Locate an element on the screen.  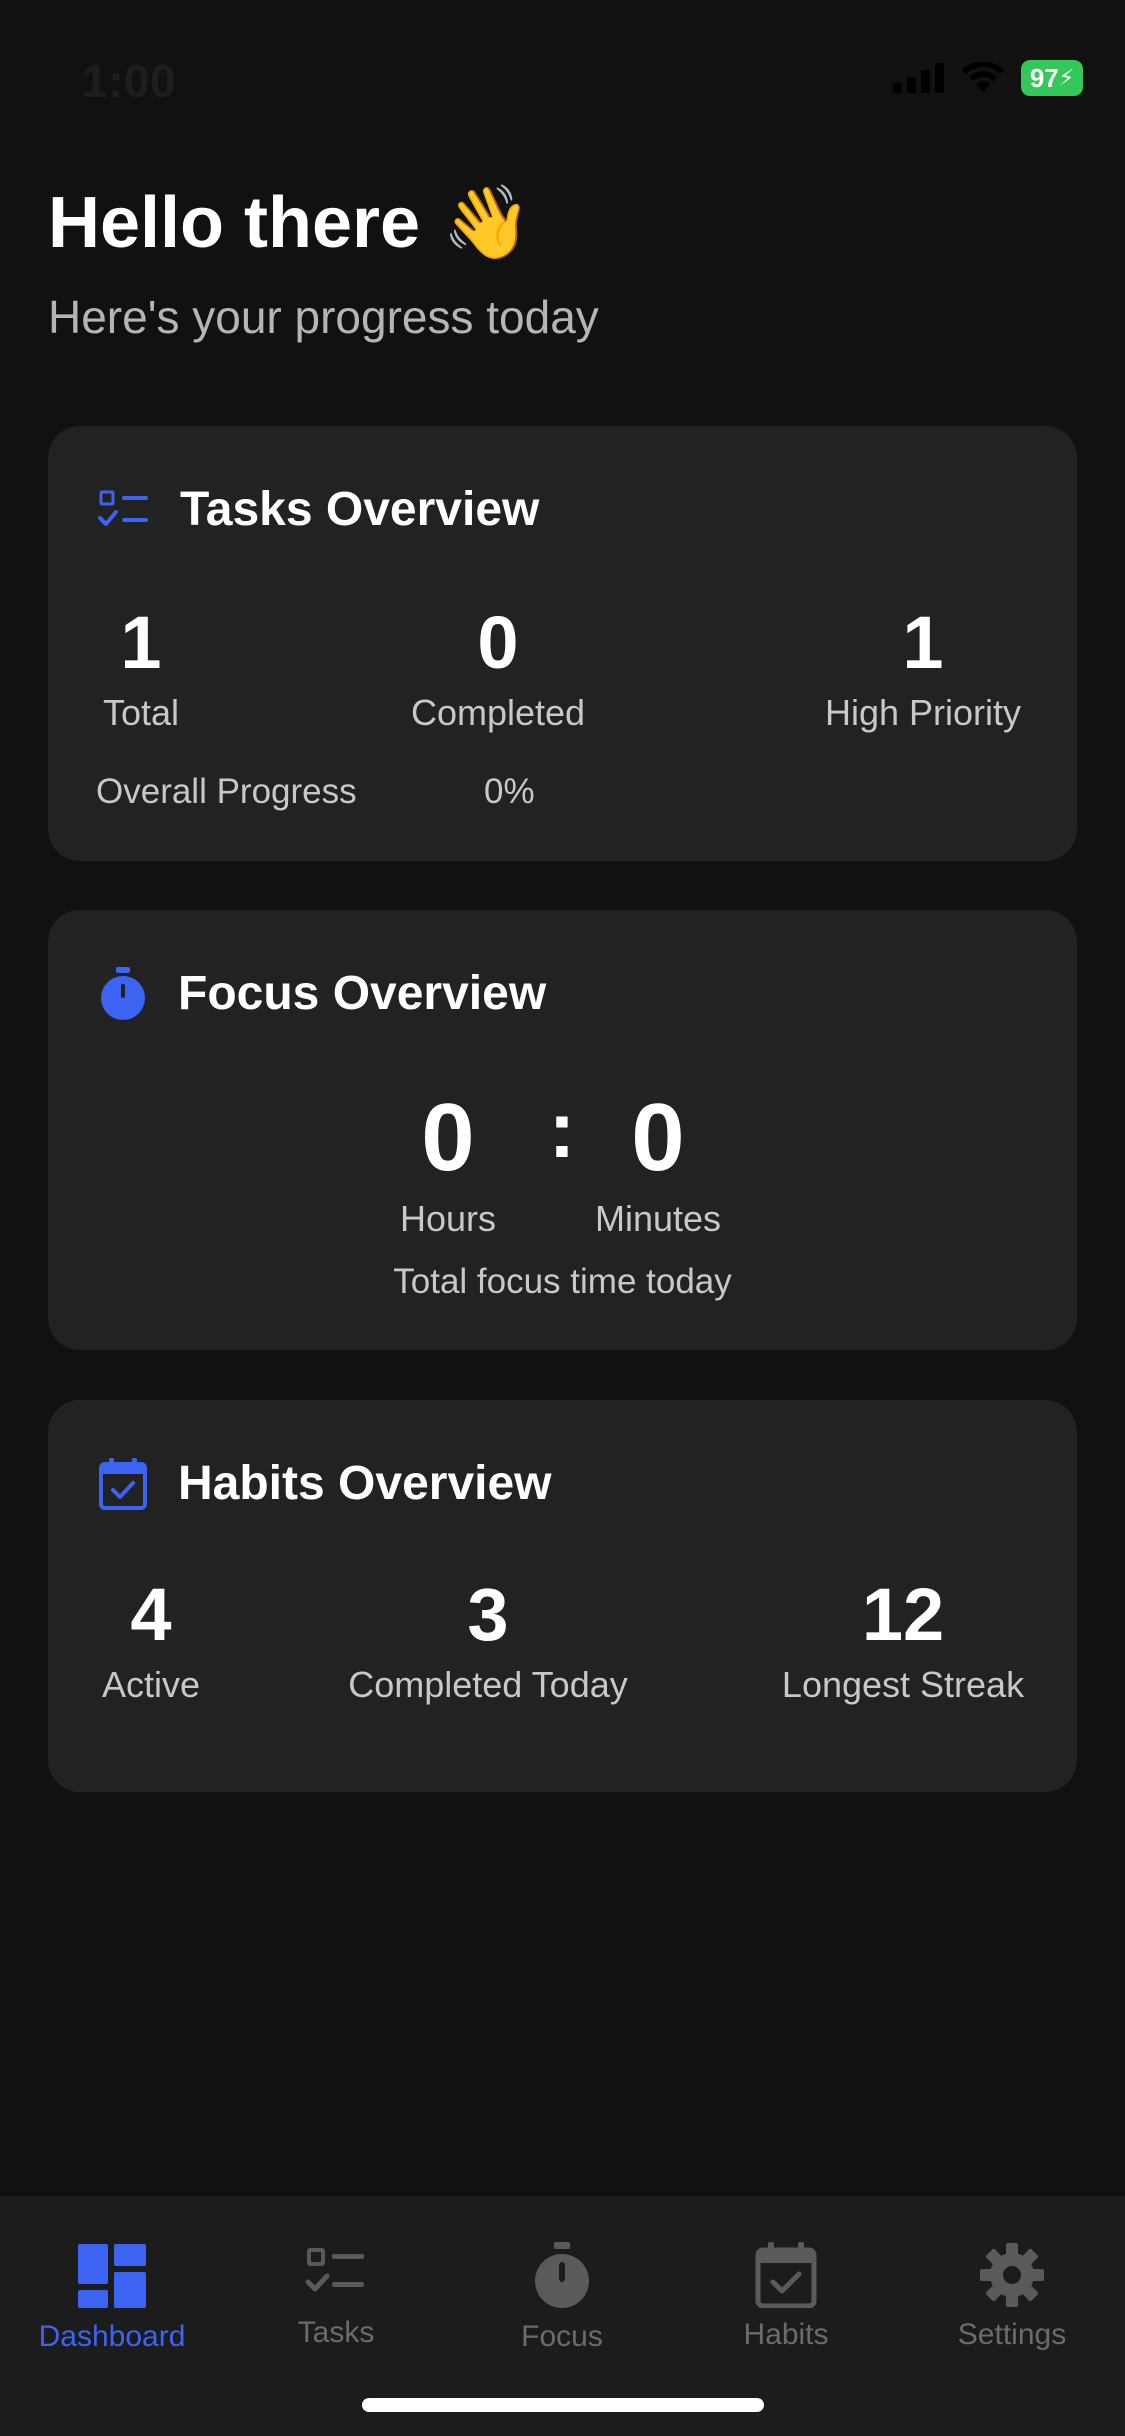
dashboard-icon is located at coordinates (112, 2276).